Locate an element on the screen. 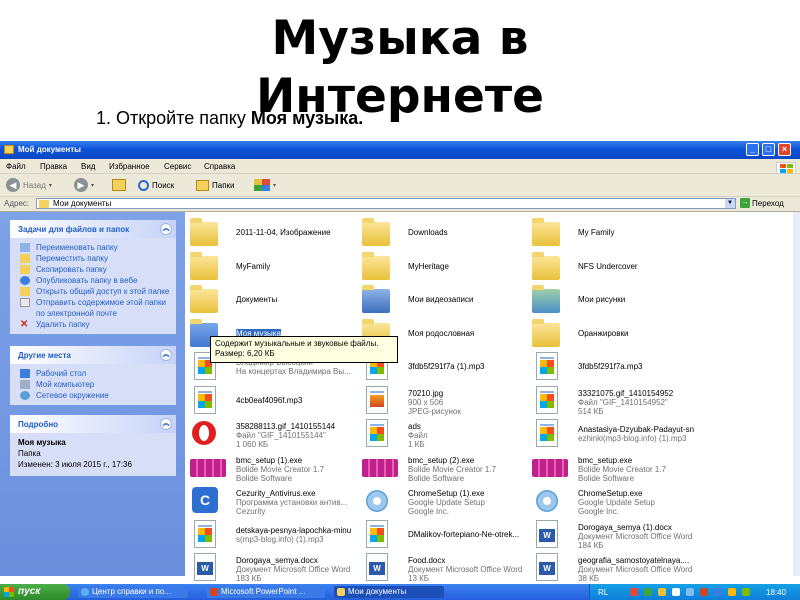  minimize-button: _ is located at coordinates (752, 149).